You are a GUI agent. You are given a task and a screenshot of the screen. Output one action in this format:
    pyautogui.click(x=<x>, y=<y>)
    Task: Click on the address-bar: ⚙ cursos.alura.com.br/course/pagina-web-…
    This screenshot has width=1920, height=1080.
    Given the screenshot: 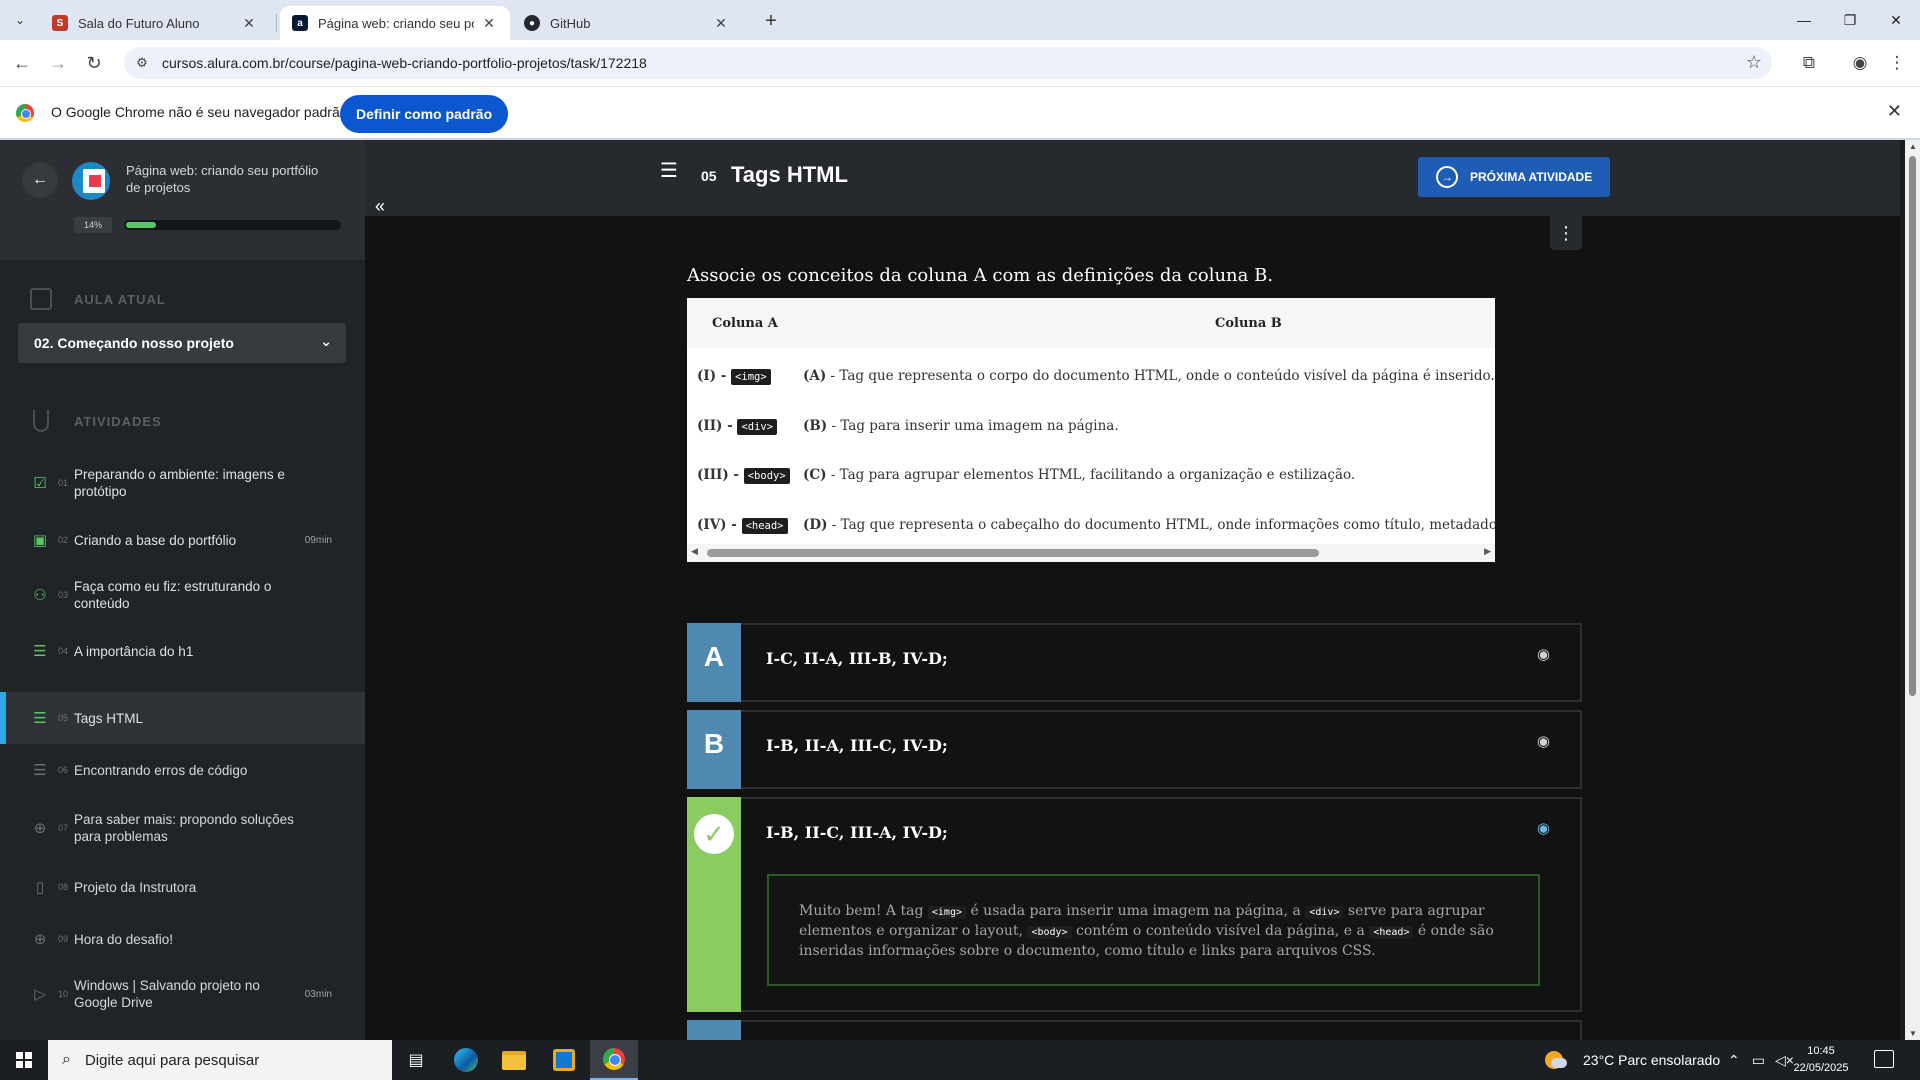 What is the action you would take?
    pyautogui.click(x=948, y=63)
    